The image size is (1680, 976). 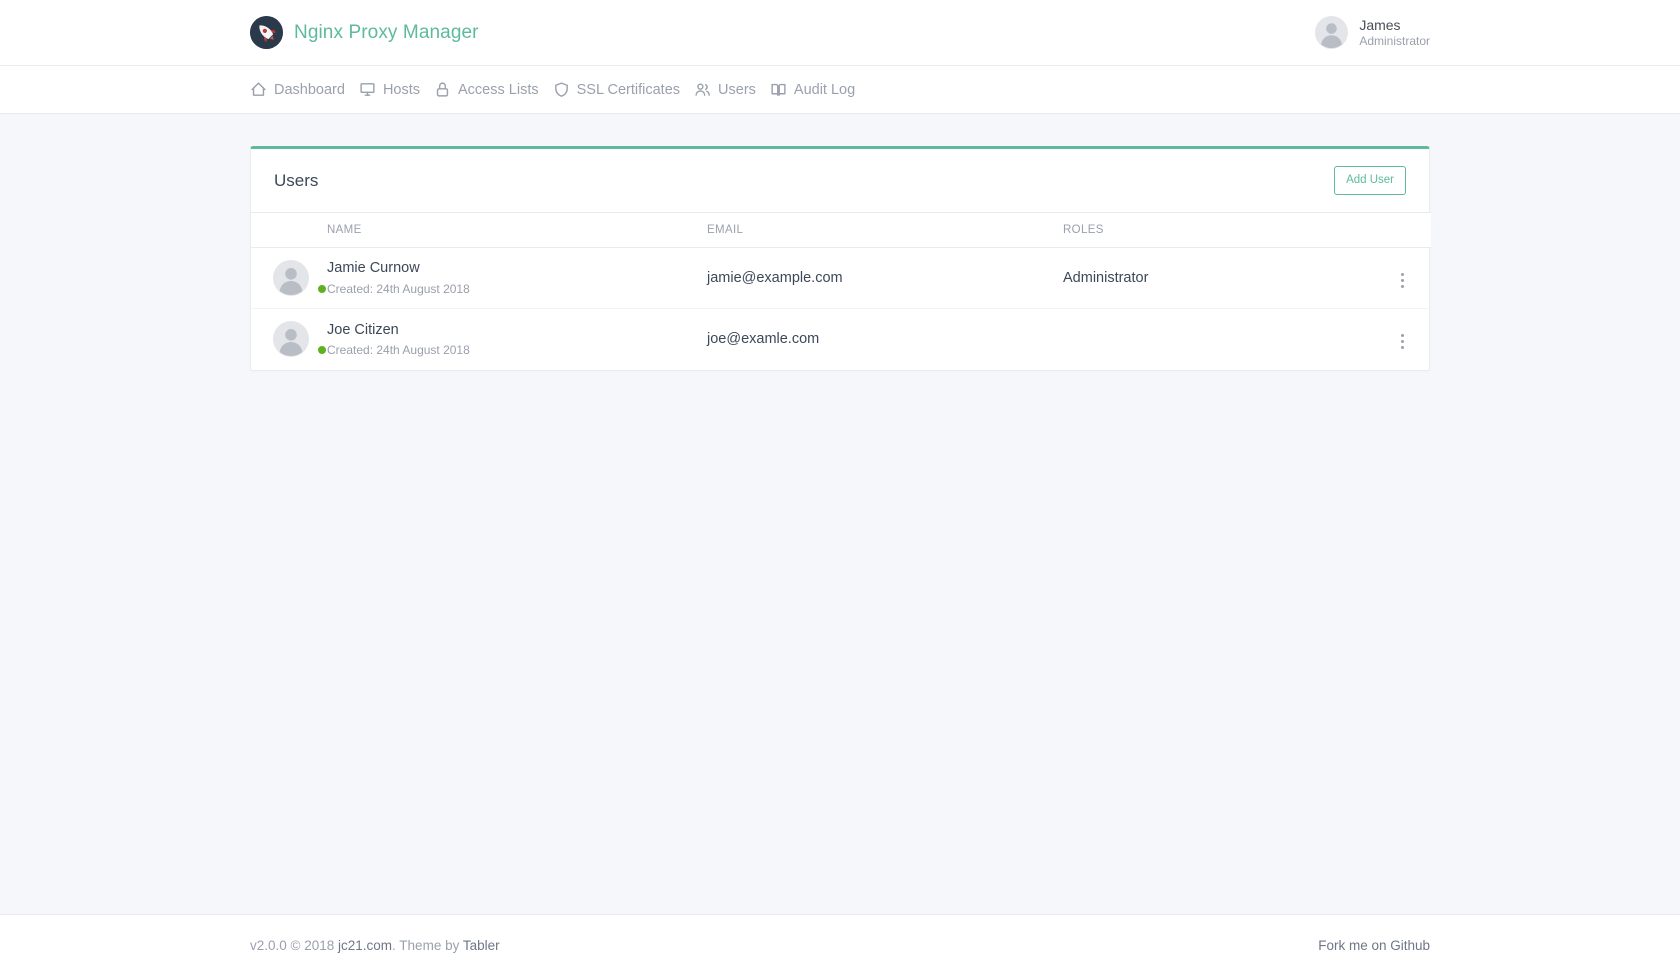 I want to click on page-title: Users, so click(x=296, y=180).